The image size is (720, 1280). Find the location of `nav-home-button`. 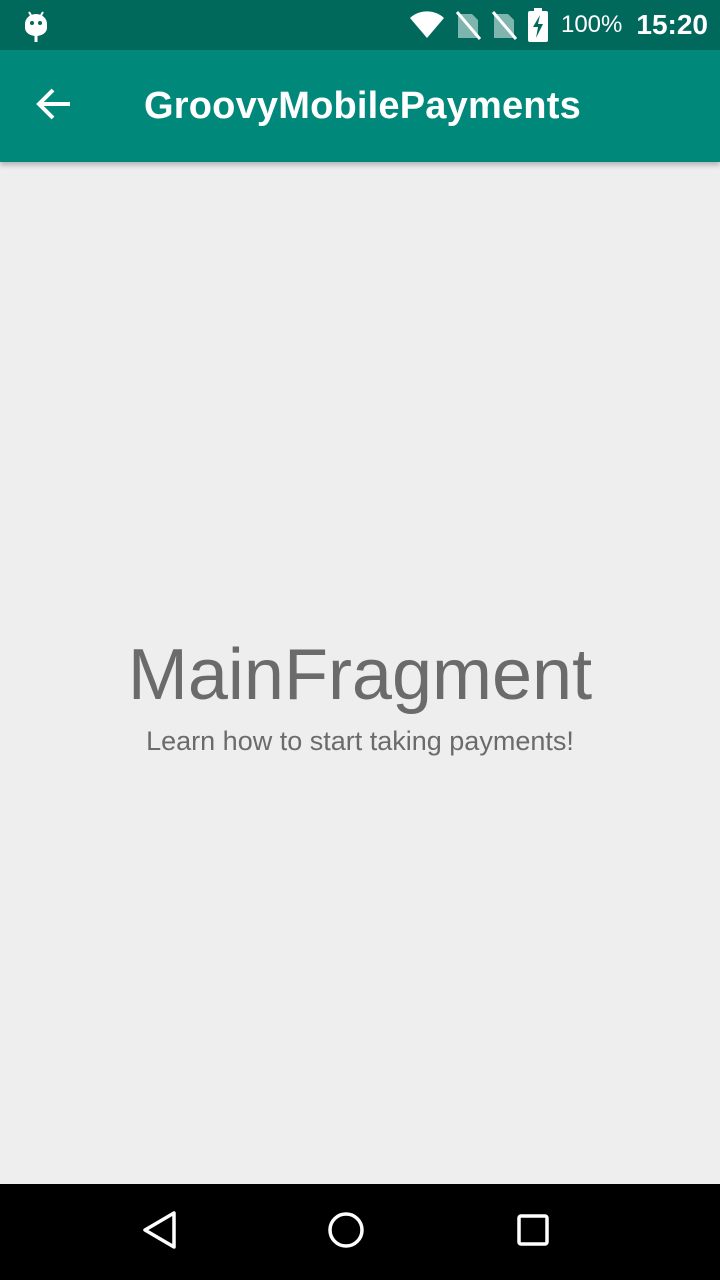

nav-home-button is located at coordinates (346, 1232).